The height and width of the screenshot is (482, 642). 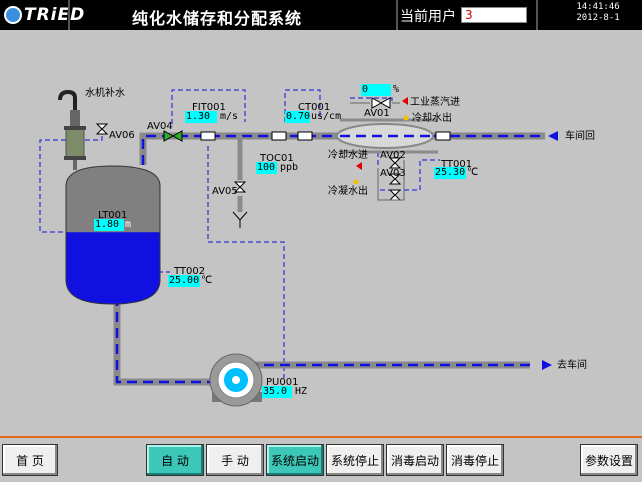 What do you see at coordinates (473, 172) in the screenshot?
I see `tt001-unit: ℃` at bounding box center [473, 172].